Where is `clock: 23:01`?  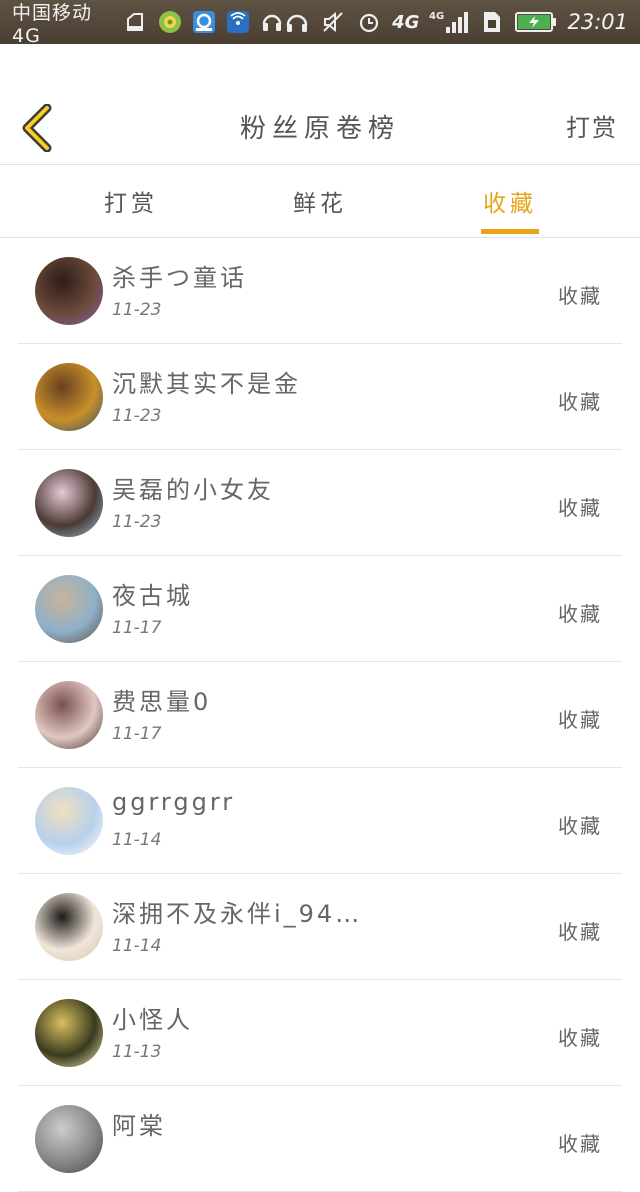
clock: 23:01 is located at coordinates (597, 22).